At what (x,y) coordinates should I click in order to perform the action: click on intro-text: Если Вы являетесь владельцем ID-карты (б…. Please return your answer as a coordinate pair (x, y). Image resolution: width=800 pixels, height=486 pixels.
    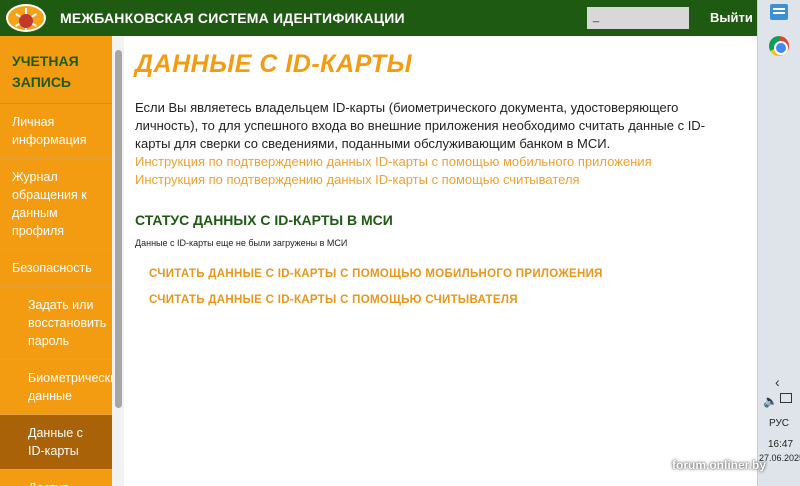
    Looking at the image, I should click on (420, 125).